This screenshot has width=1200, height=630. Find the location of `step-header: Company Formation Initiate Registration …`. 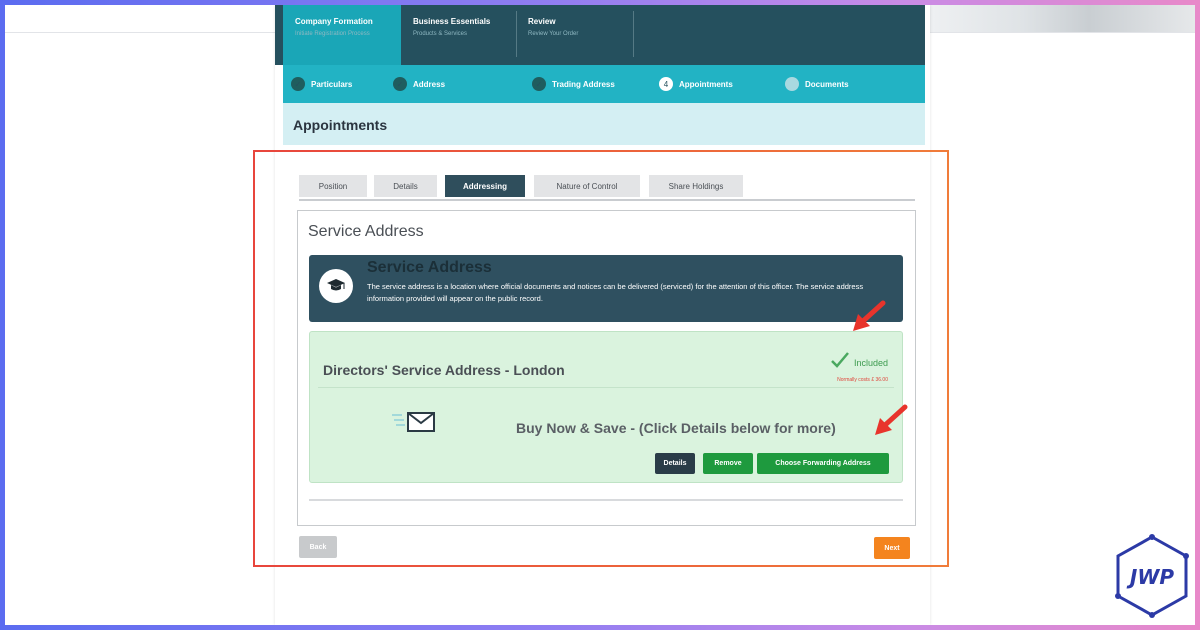

step-header: Company Formation Initiate Registration … is located at coordinates (600, 35).